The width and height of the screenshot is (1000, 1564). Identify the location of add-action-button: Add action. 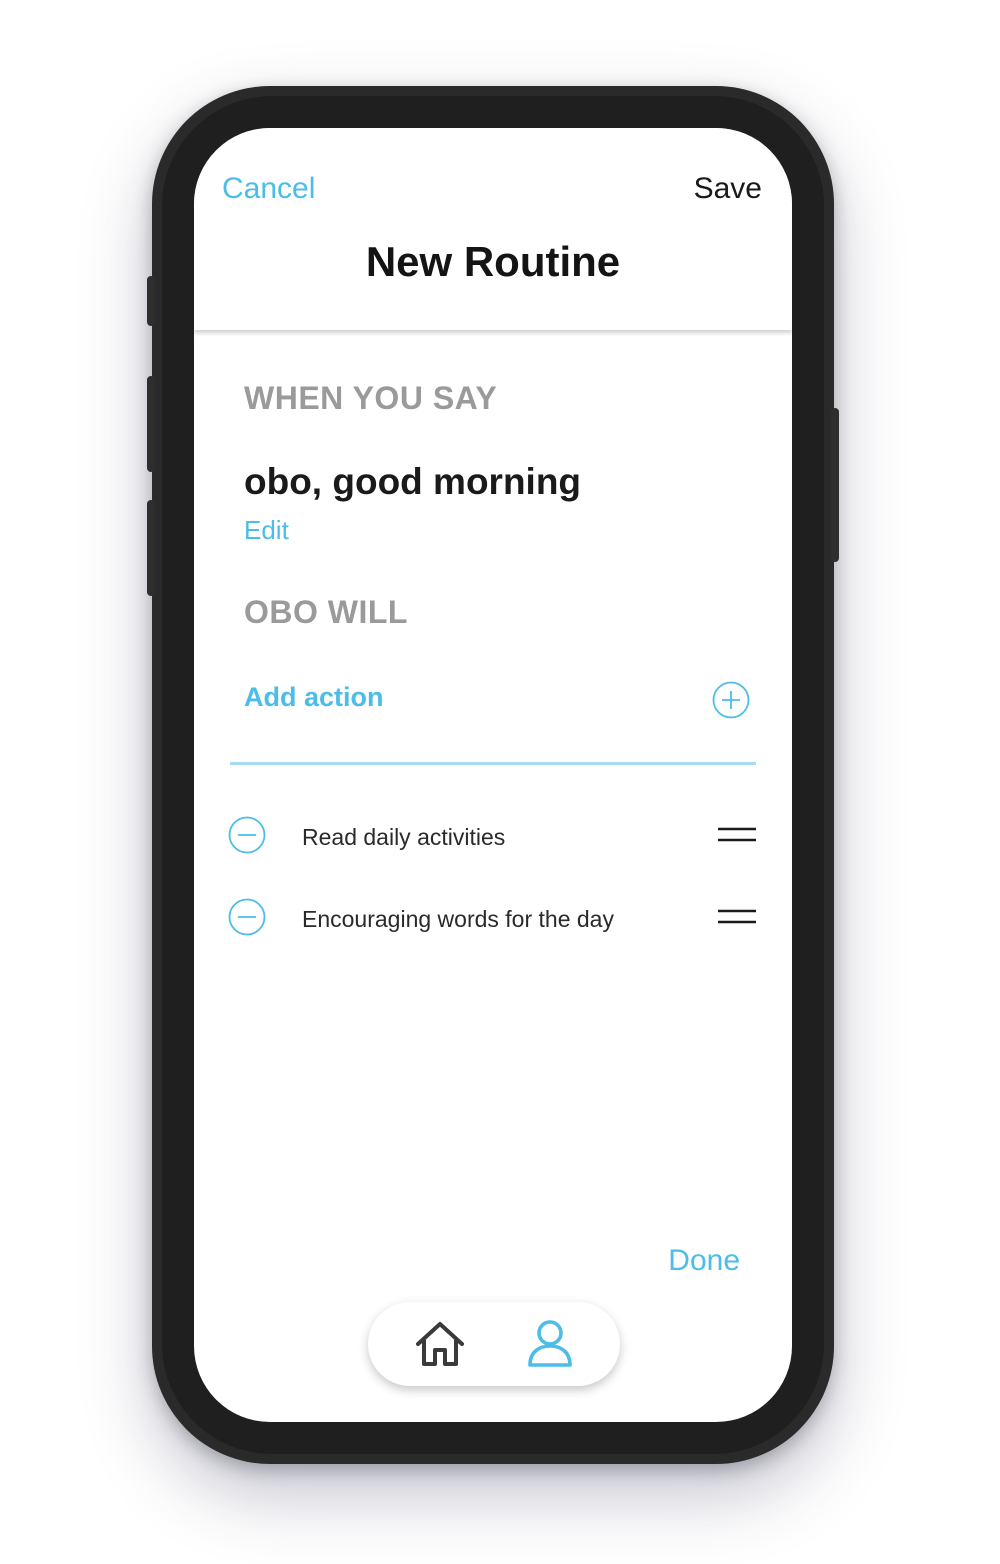
(493, 714).